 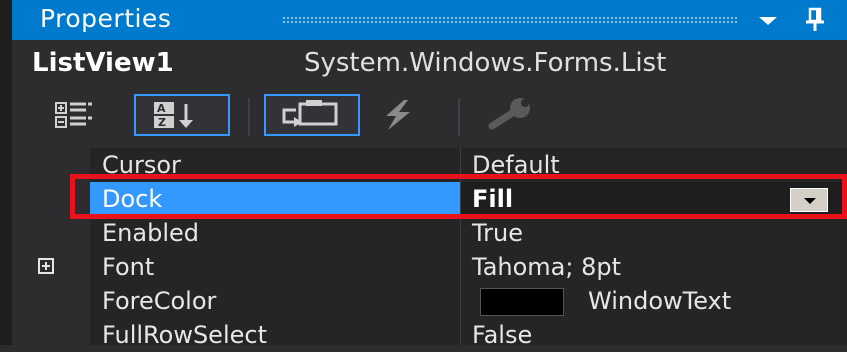 I want to click on object-selector: ListView1 System.Windows.Forms.List, so click(x=429, y=64).